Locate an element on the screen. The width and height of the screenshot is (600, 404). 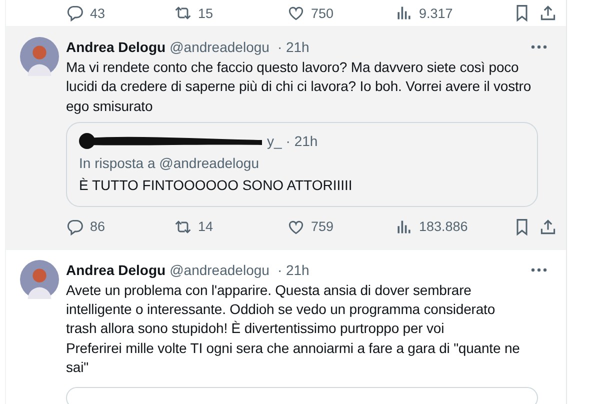
quoted-handle: y_ is located at coordinates (274, 140).